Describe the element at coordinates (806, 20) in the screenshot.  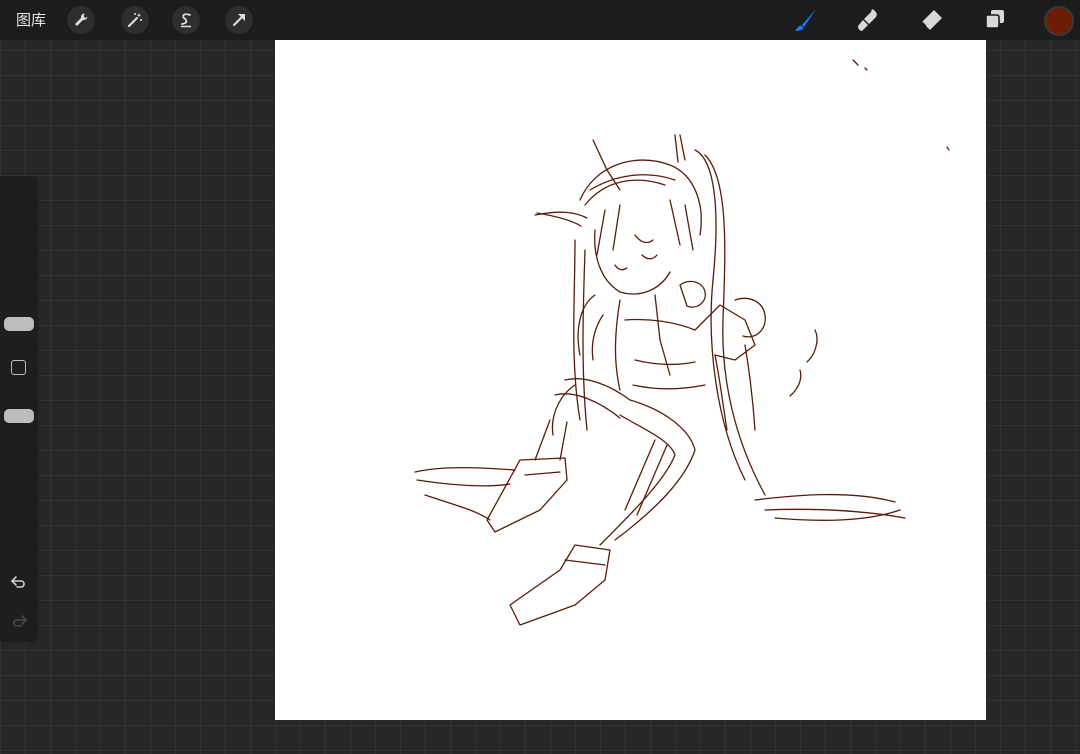
I see `brush-icon` at that location.